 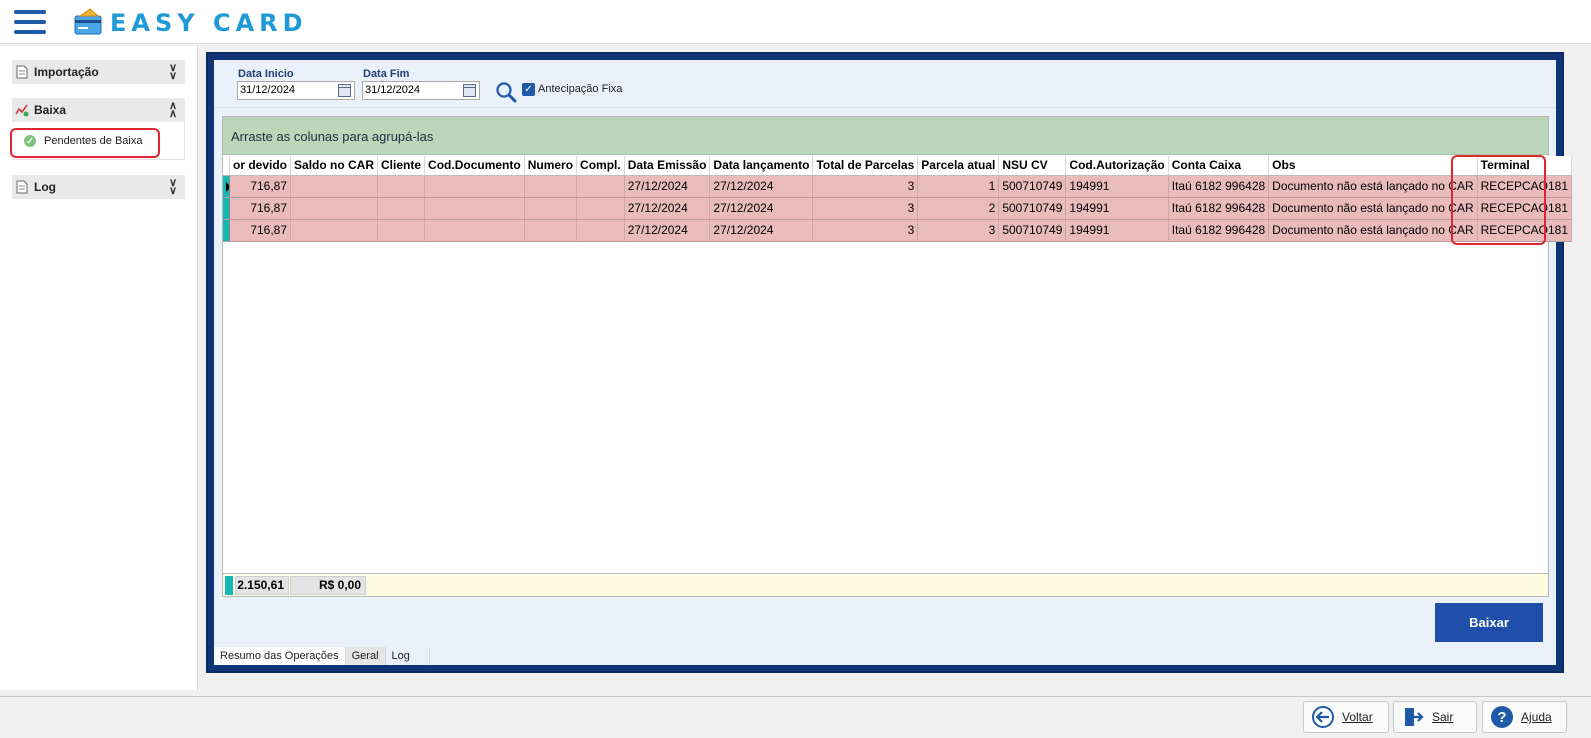 What do you see at coordinates (958, 186) in the screenshot?
I see `table-cell: 1` at bounding box center [958, 186].